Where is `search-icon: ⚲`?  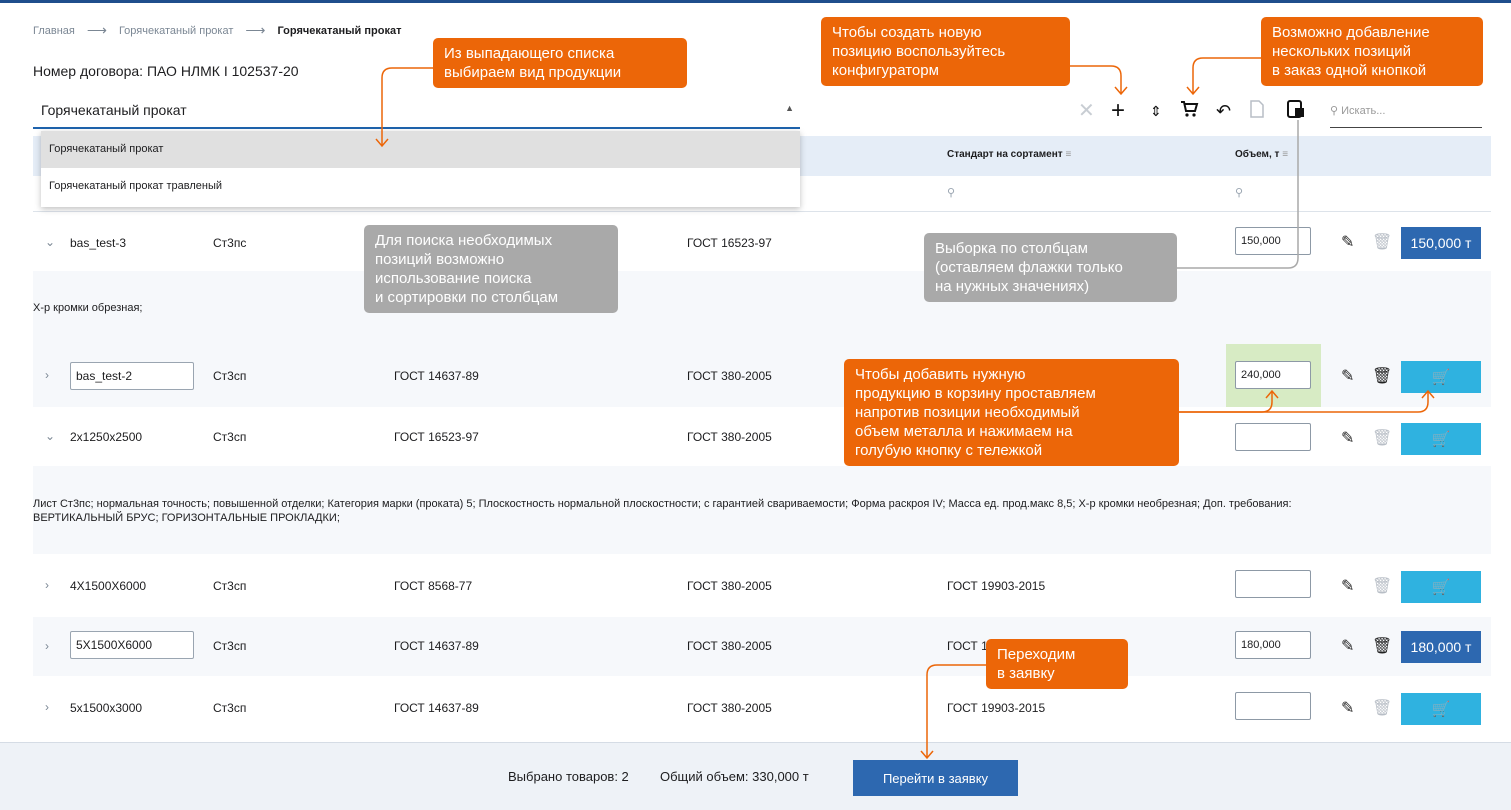
search-icon: ⚲ is located at coordinates (1334, 111).